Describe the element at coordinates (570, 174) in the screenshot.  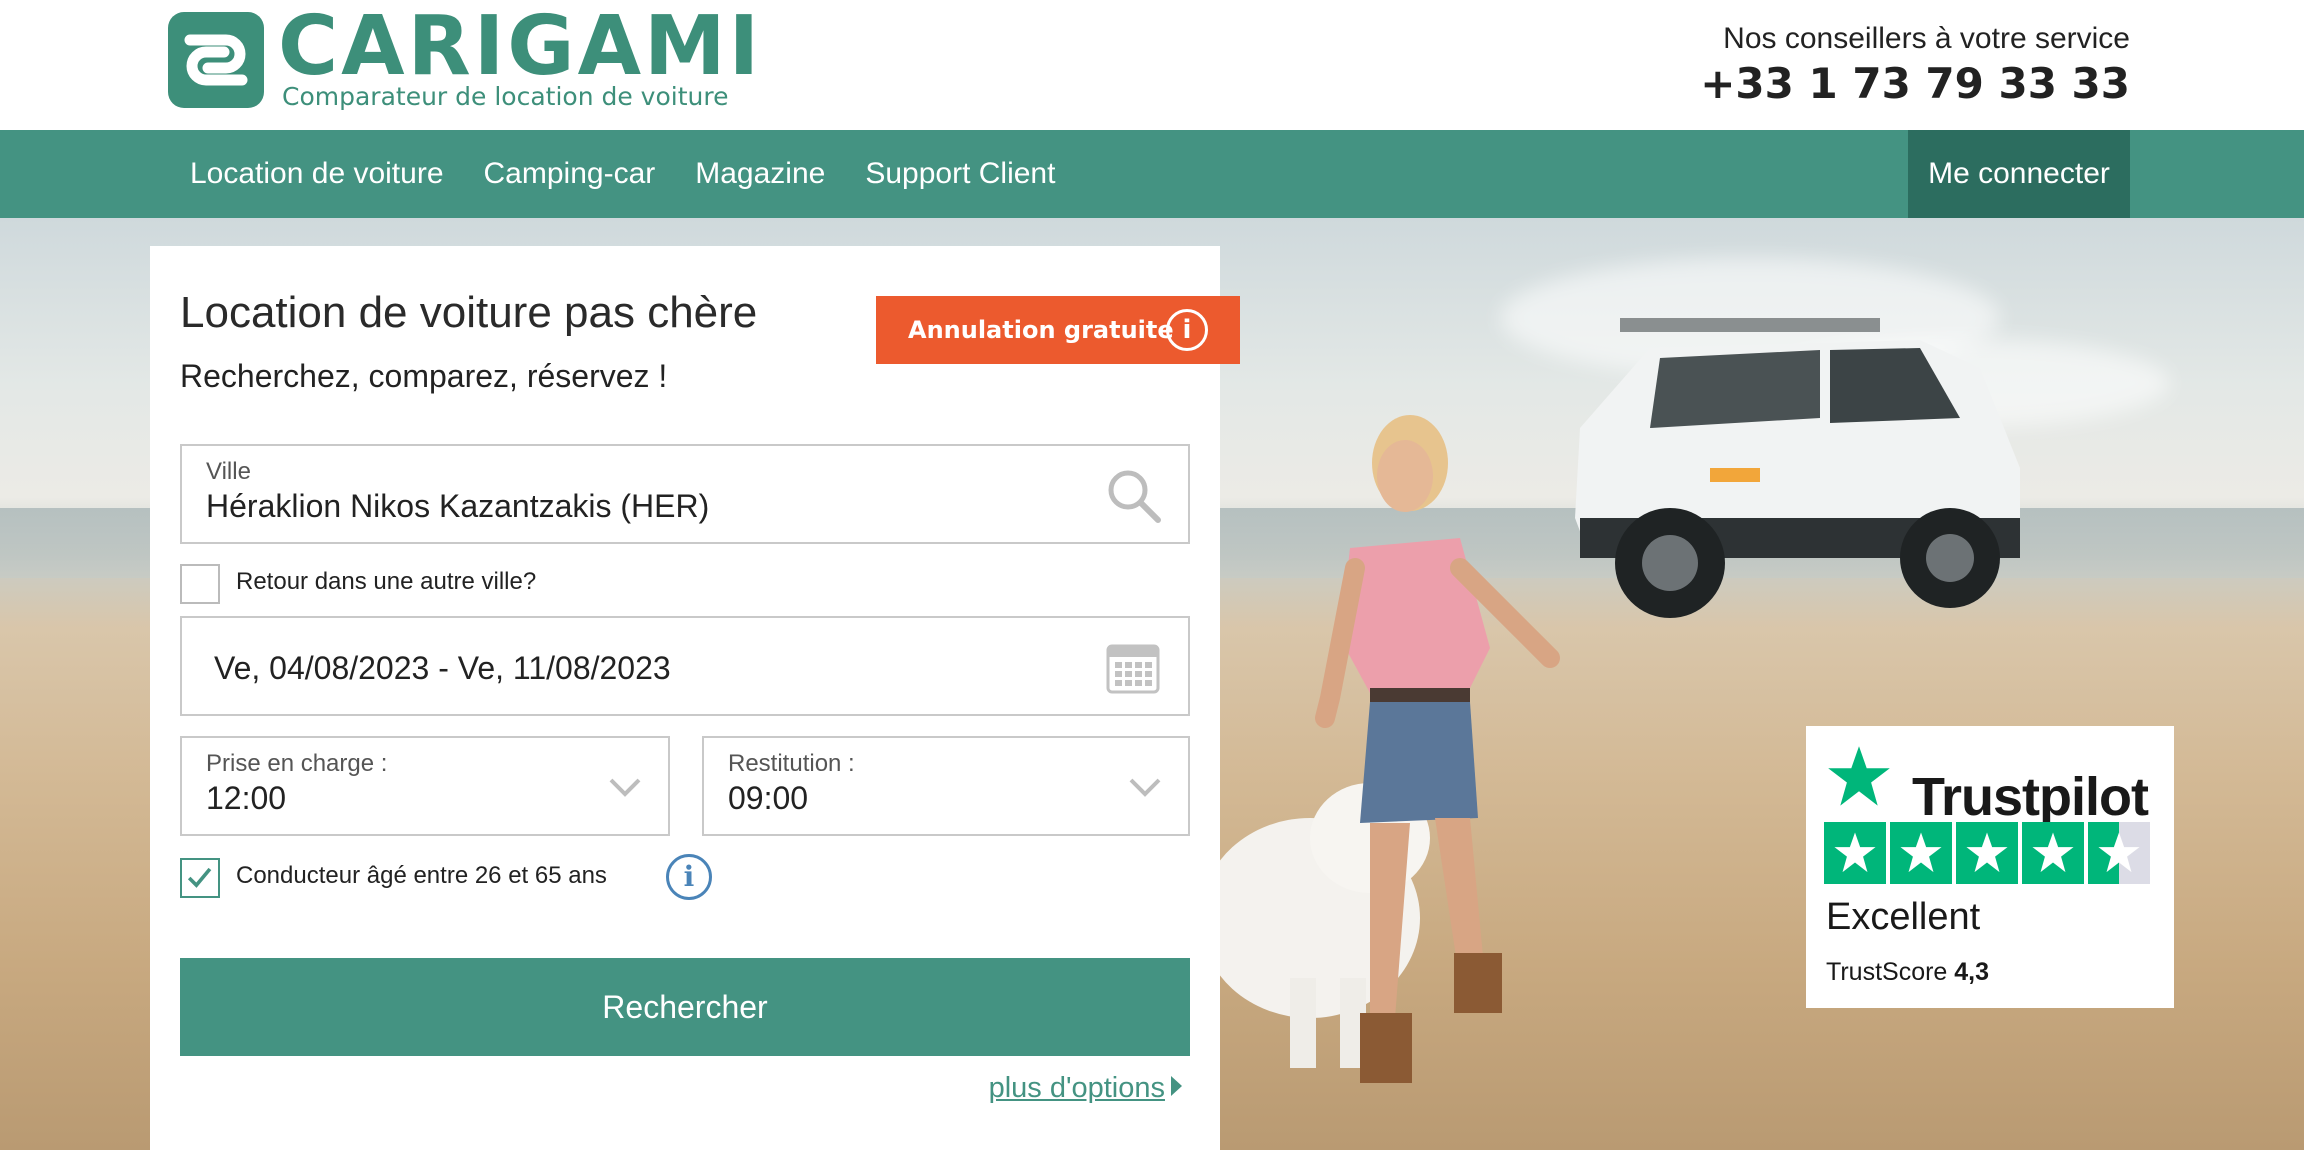
I see `nav-item-camping-car: Camping-car` at that location.